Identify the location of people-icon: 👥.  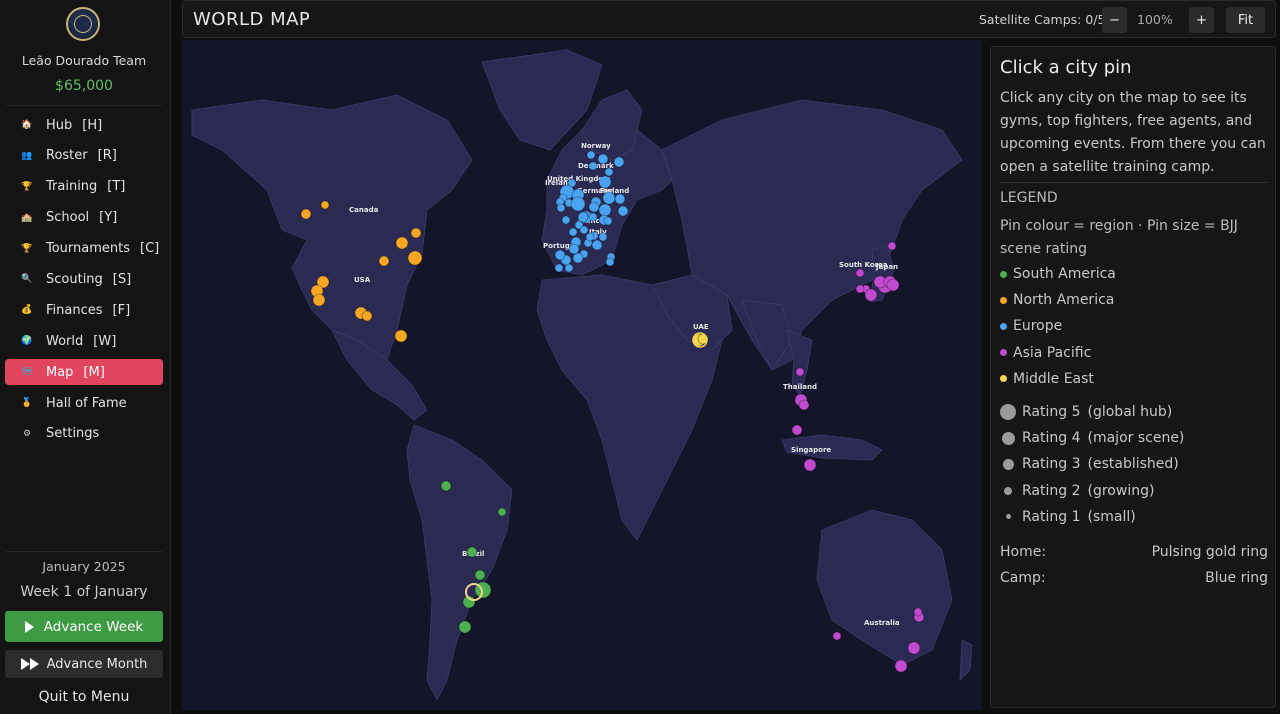
(27, 155).